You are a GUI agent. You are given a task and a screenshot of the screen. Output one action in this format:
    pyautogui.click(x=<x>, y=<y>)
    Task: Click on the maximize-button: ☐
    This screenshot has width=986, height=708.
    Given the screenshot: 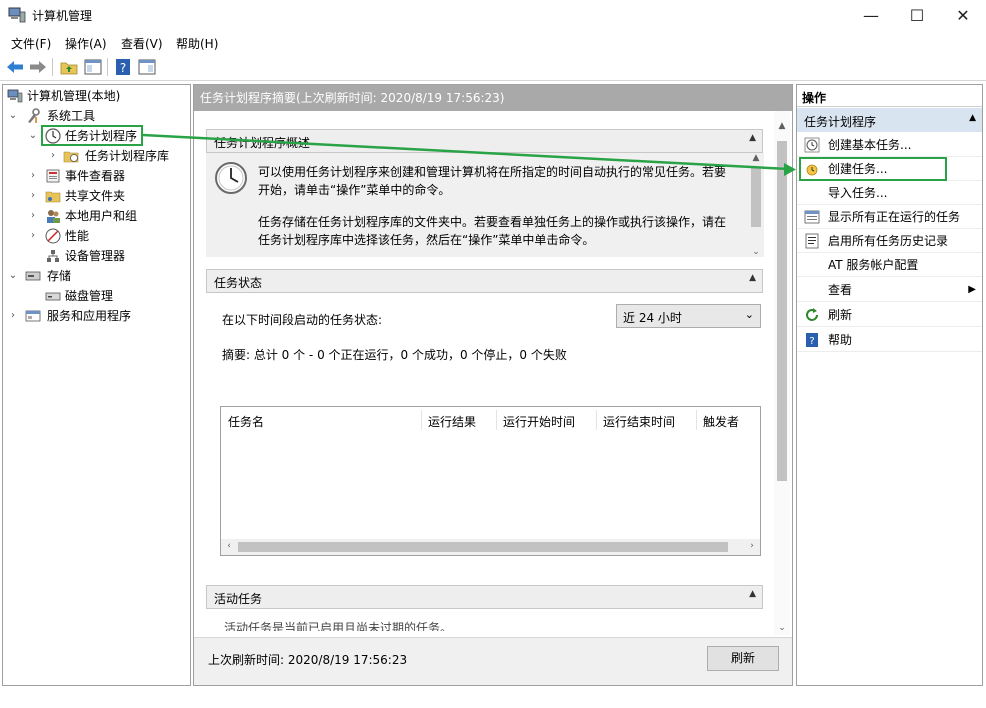 What is the action you would take?
    pyautogui.click(x=917, y=15)
    